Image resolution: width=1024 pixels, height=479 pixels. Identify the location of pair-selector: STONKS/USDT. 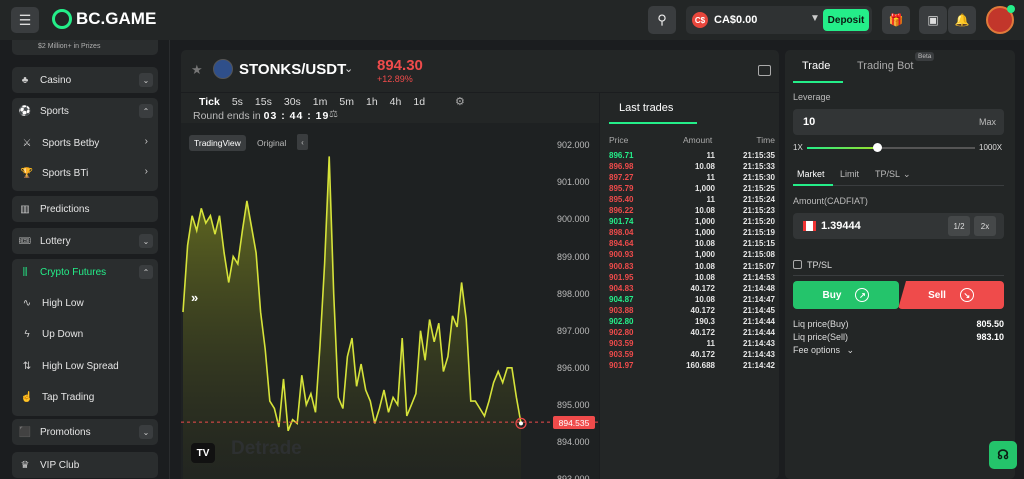
(292, 69).